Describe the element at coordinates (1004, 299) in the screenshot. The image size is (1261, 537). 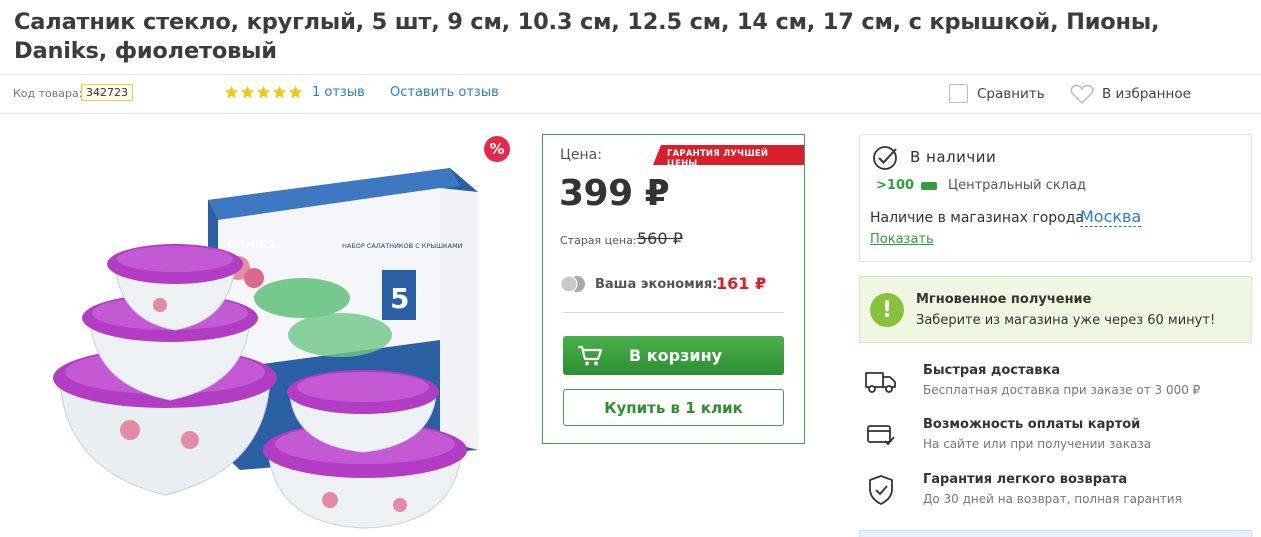
I see `instant-title: Мгновенное получение` at that location.